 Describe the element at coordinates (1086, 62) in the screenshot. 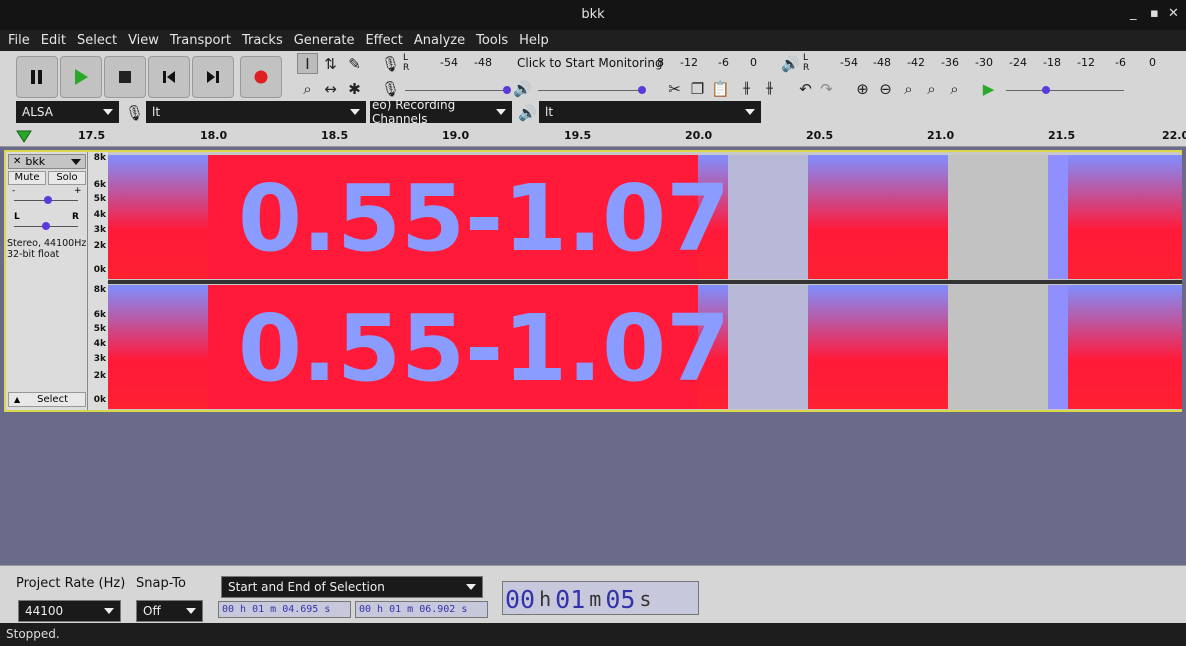

I see `play-meter-tick: -12` at that location.